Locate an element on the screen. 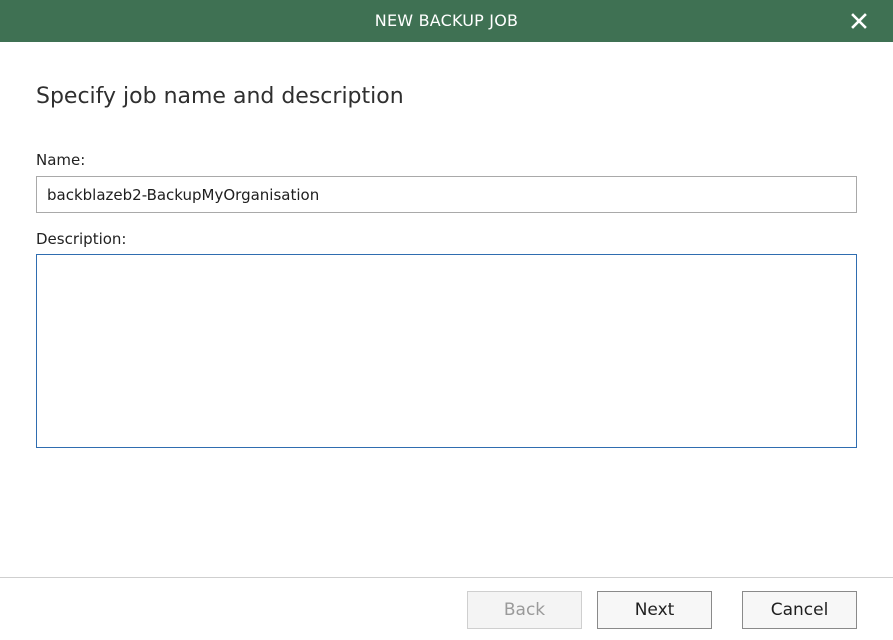 The width and height of the screenshot is (893, 640). next-button: Next is located at coordinates (654, 610).